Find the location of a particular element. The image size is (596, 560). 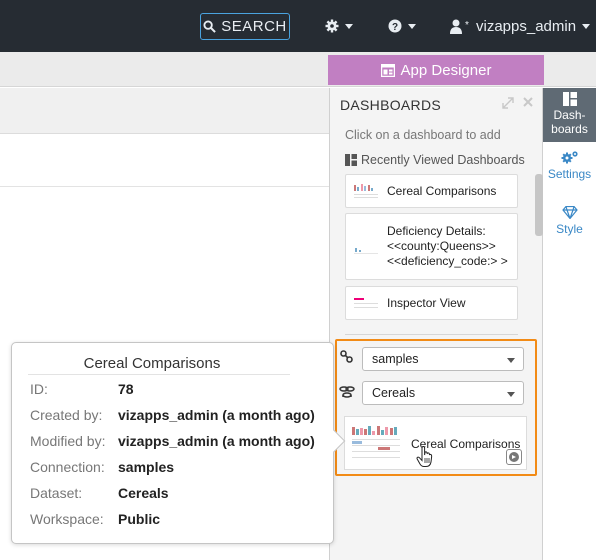

app-designer-button: App Designer is located at coordinates (436, 70).